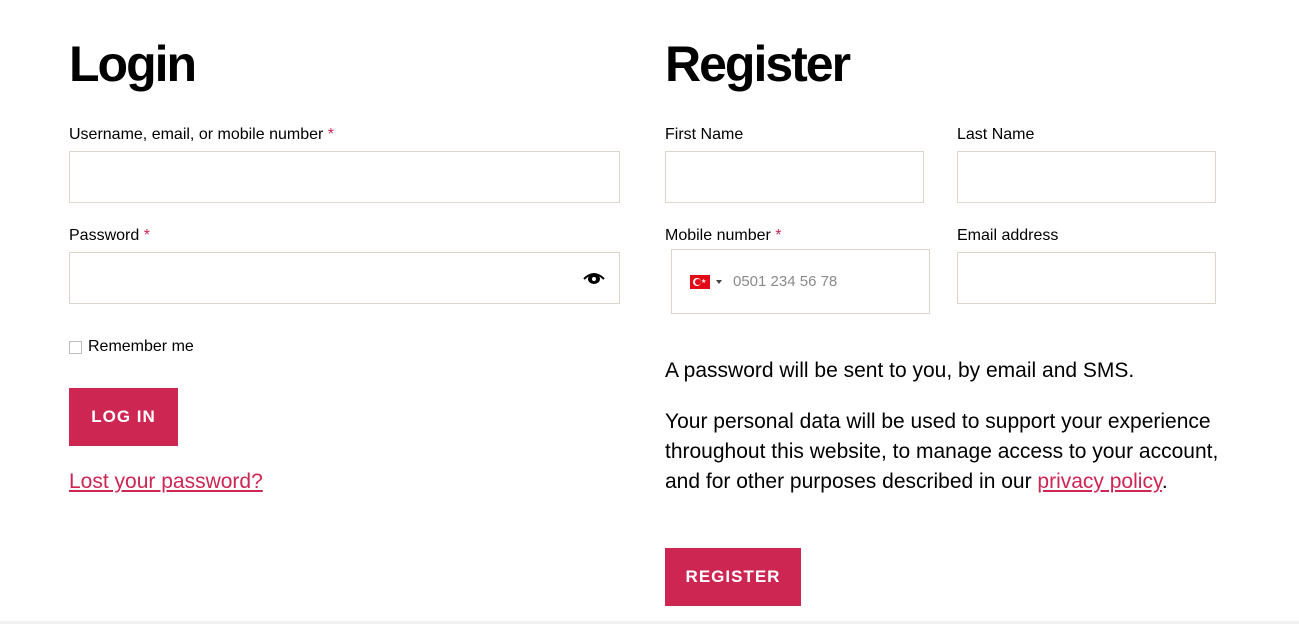  What do you see at coordinates (719, 282) in the screenshot?
I see `caret-down-icon` at bounding box center [719, 282].